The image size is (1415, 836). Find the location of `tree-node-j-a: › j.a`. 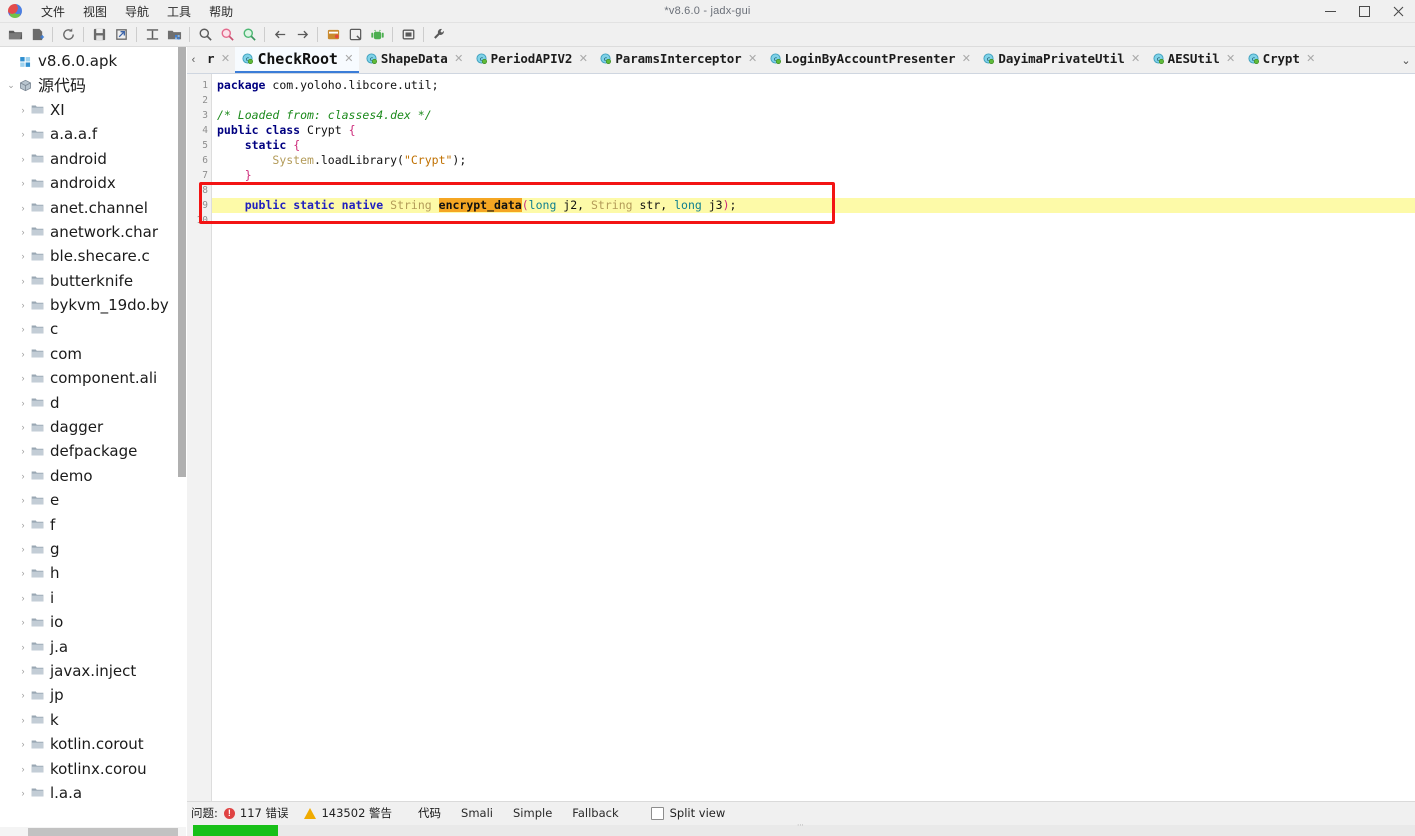

tree-node-j-a: › j.a is located at coordinates (93, 646).